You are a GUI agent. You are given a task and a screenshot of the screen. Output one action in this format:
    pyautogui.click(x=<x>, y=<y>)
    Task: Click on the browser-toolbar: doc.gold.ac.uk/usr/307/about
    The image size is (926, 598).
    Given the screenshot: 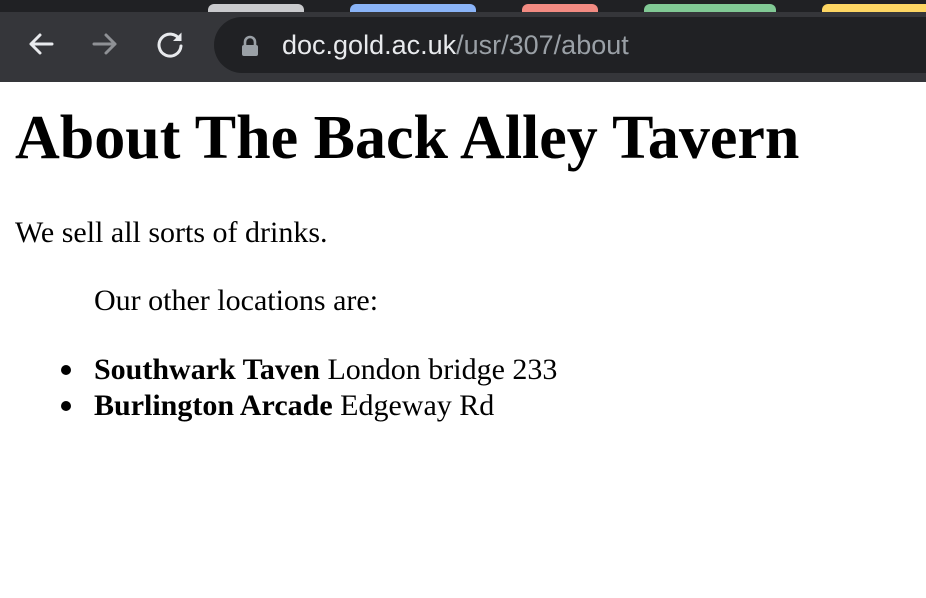 What is the action you would take?
    pyautogui.click(x=463, y=47)
    